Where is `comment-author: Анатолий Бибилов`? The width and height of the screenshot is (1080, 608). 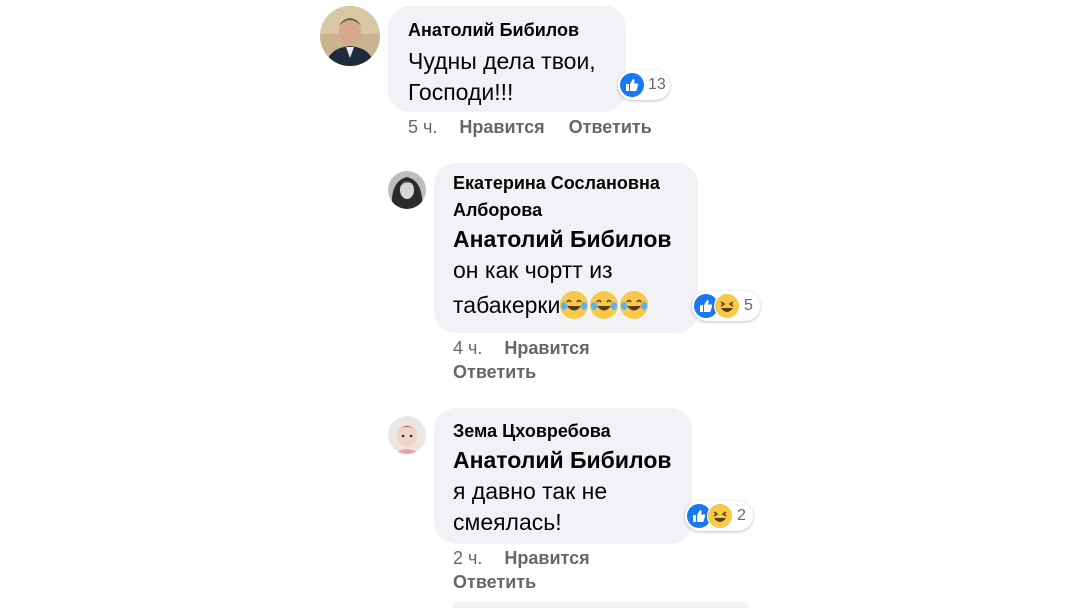 comment-author: Анатолий Бибилов is located at coordinates (507, 30).